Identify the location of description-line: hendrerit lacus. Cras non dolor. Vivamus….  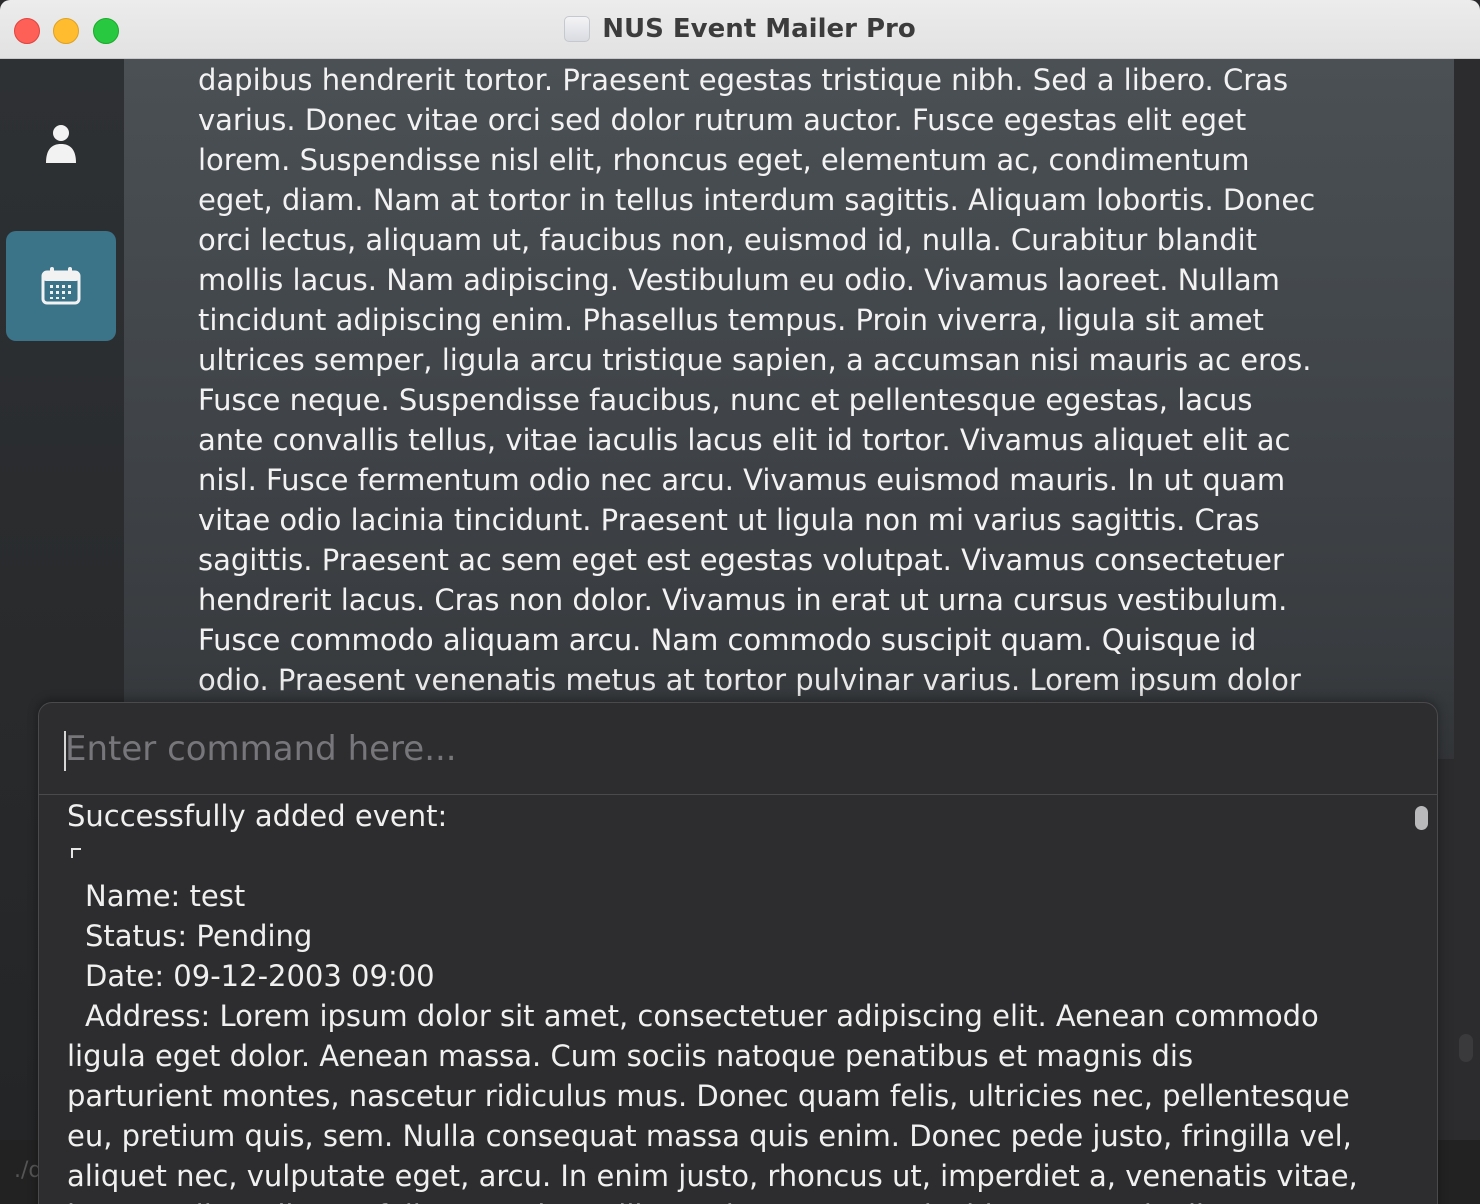
(743, 600).